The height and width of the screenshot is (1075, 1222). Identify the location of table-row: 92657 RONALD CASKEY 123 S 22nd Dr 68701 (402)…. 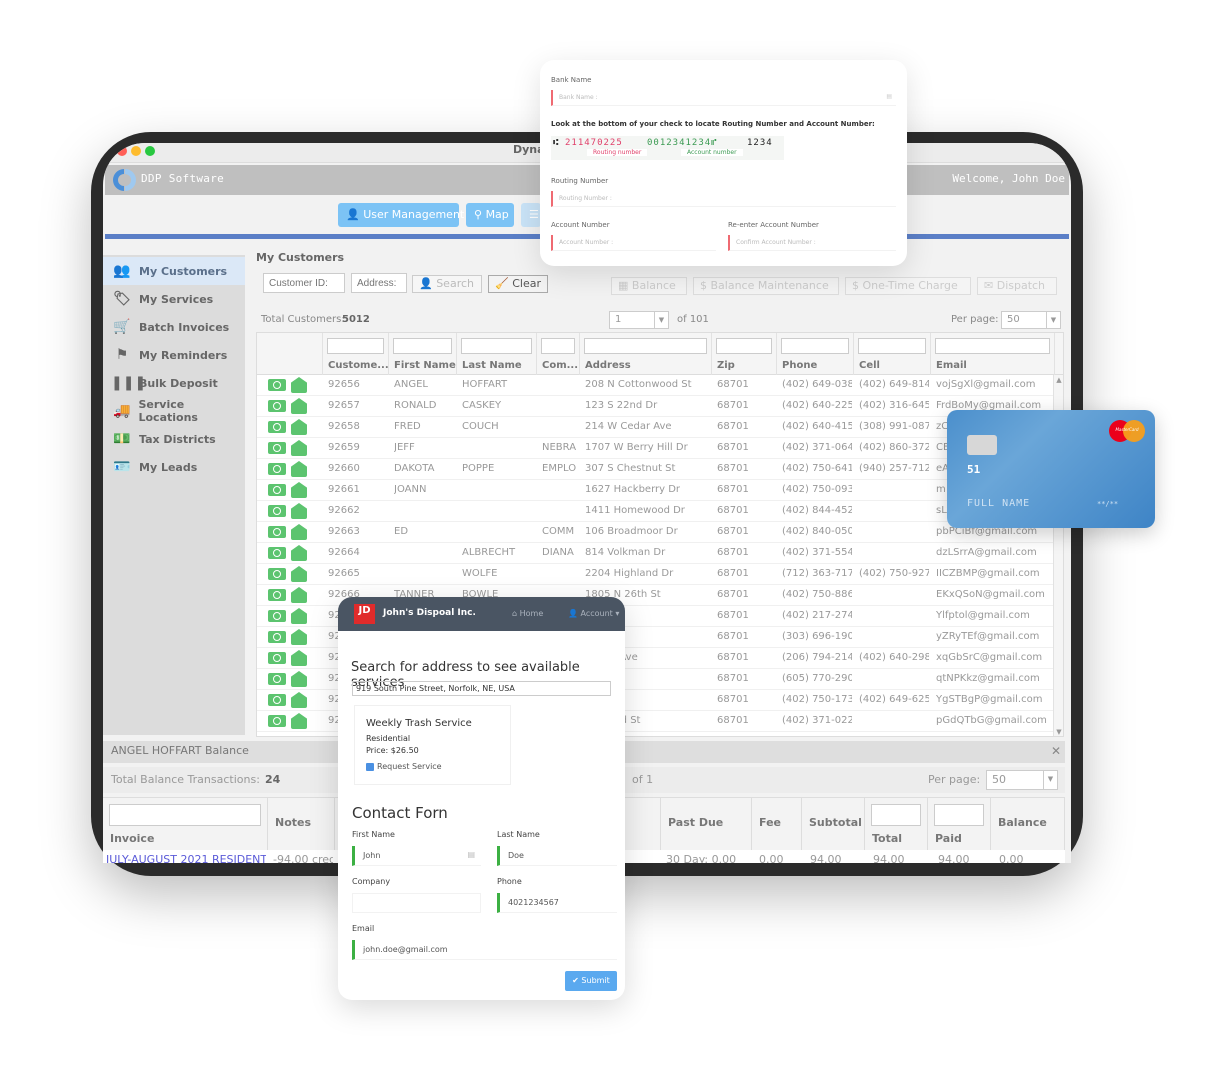
(660, 406).